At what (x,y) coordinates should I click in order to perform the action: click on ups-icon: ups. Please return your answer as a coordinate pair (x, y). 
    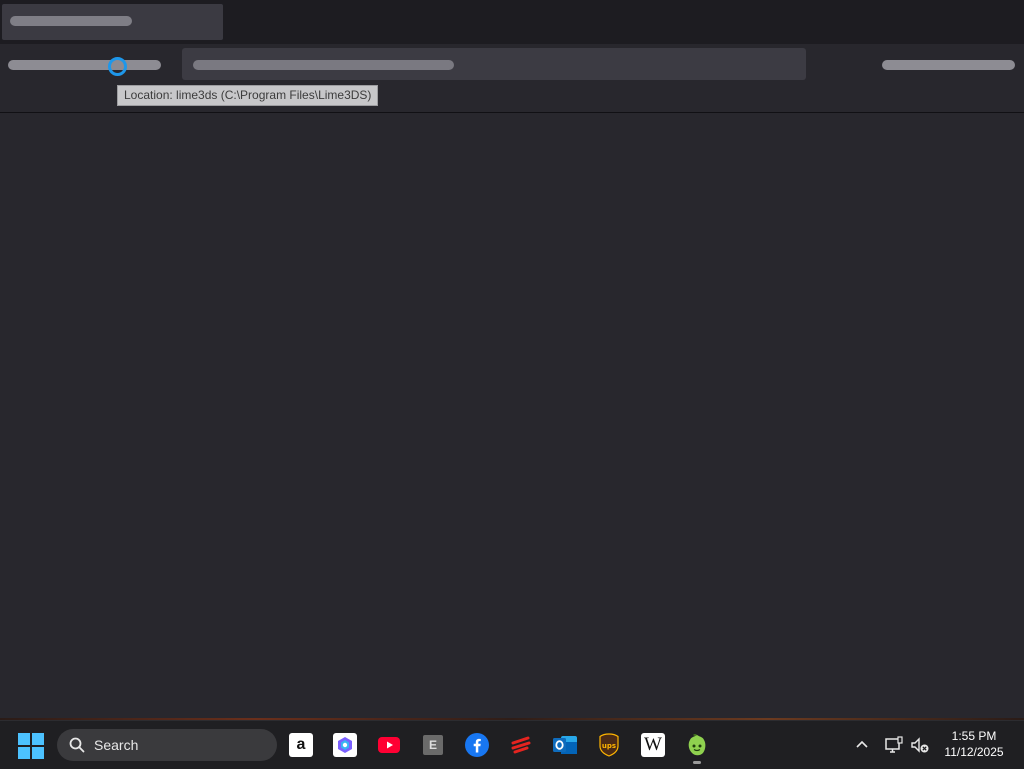
    Looking at the image, I should click on (609, 745).